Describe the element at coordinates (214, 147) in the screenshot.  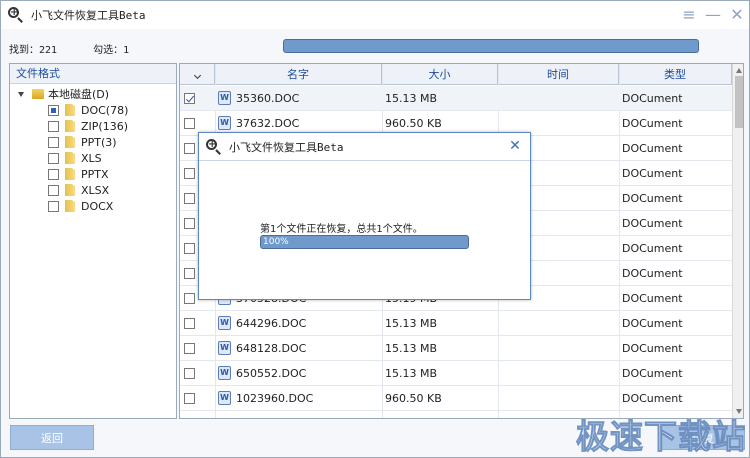
I see `magnifier-plus-icon: +` at that location.